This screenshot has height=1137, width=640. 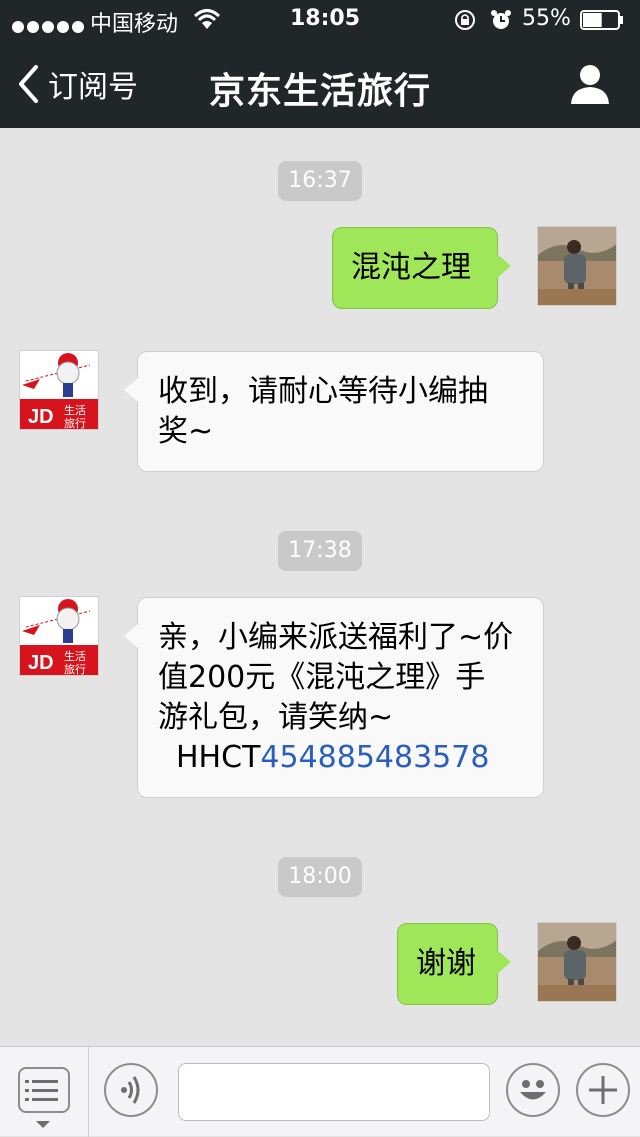 What do you see at coordinates (411, 267) in the screenshot?
I see `message-text: 混沌之理` at bounding box center [411, 267].